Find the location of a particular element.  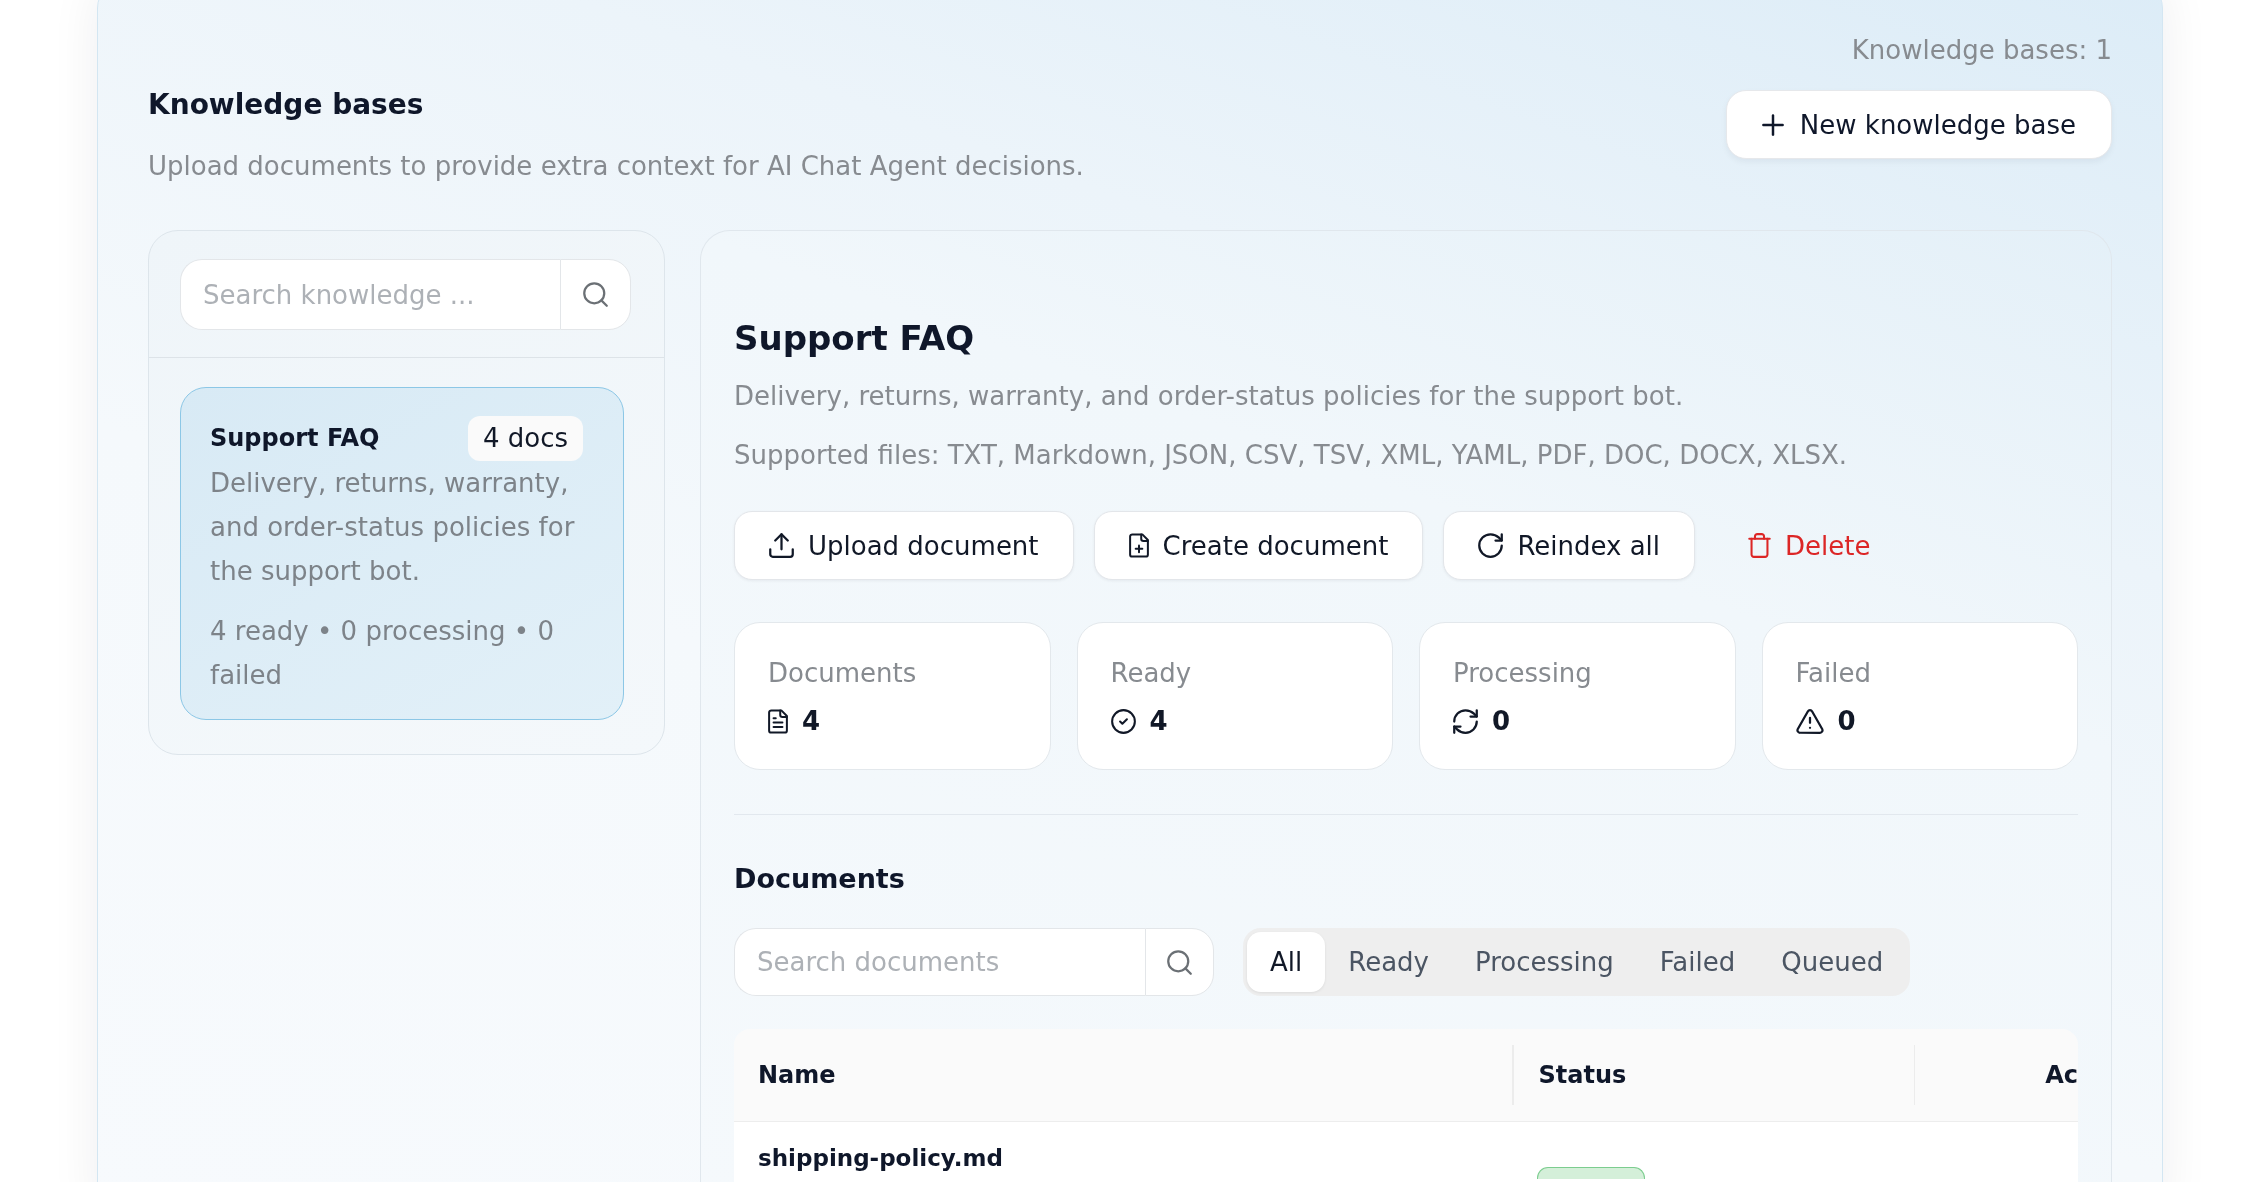

stat-label: Ready is located at coordinates (1151, 673).